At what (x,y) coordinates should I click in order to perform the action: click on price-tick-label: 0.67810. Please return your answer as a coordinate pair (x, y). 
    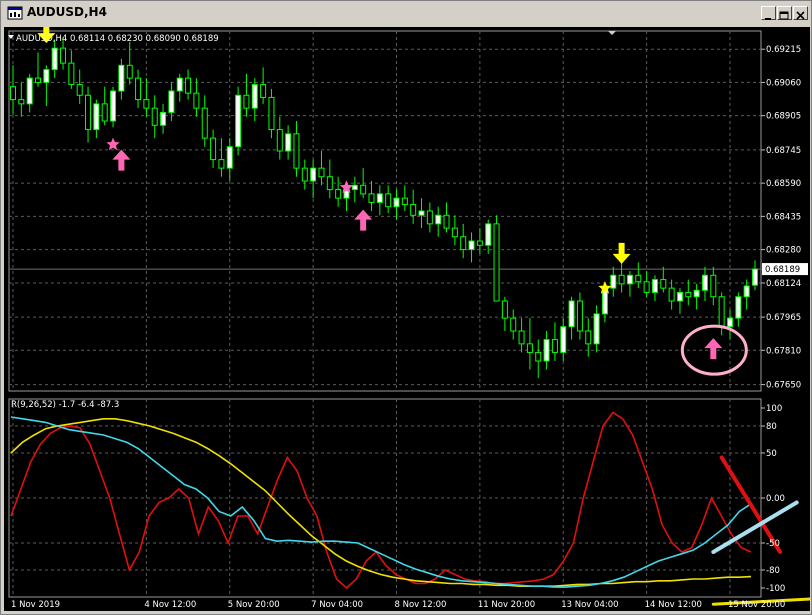
    Looking at the image, I should click on (783, 351).